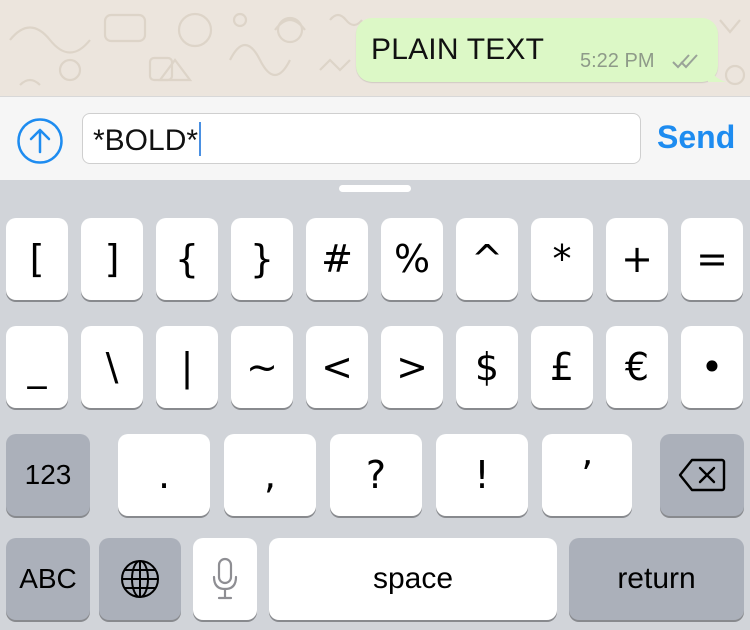  What do you see at coordinates (637, 367) in the screenshot?
I see `key-euro: €` at bounding box center [637, 367].